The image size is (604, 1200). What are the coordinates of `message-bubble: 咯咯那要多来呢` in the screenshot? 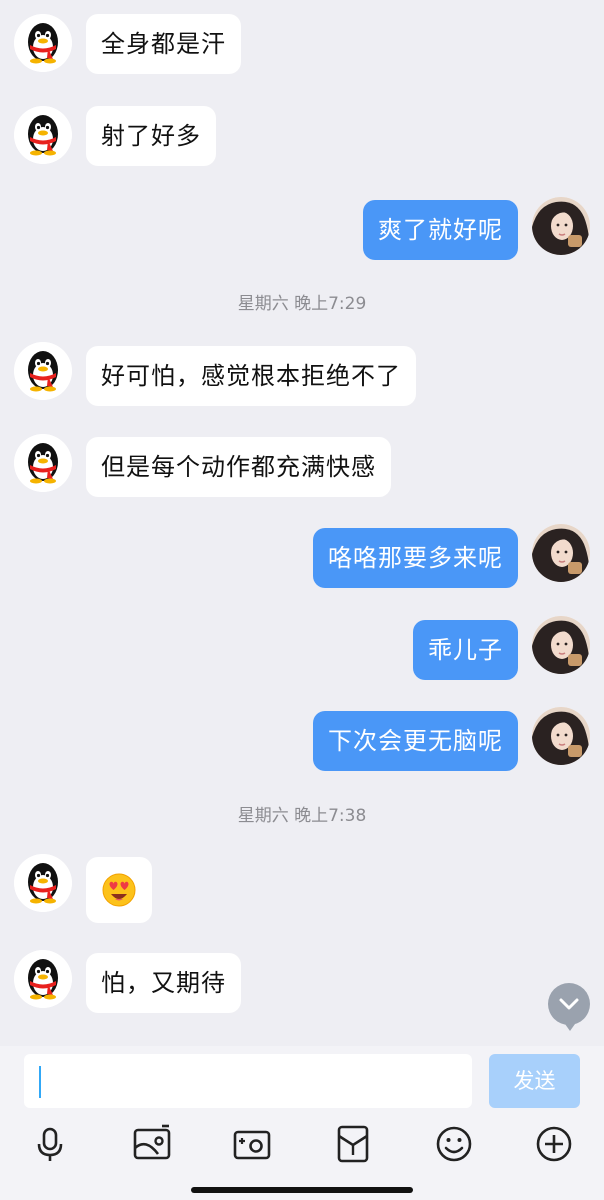 It's located at (415, 558).